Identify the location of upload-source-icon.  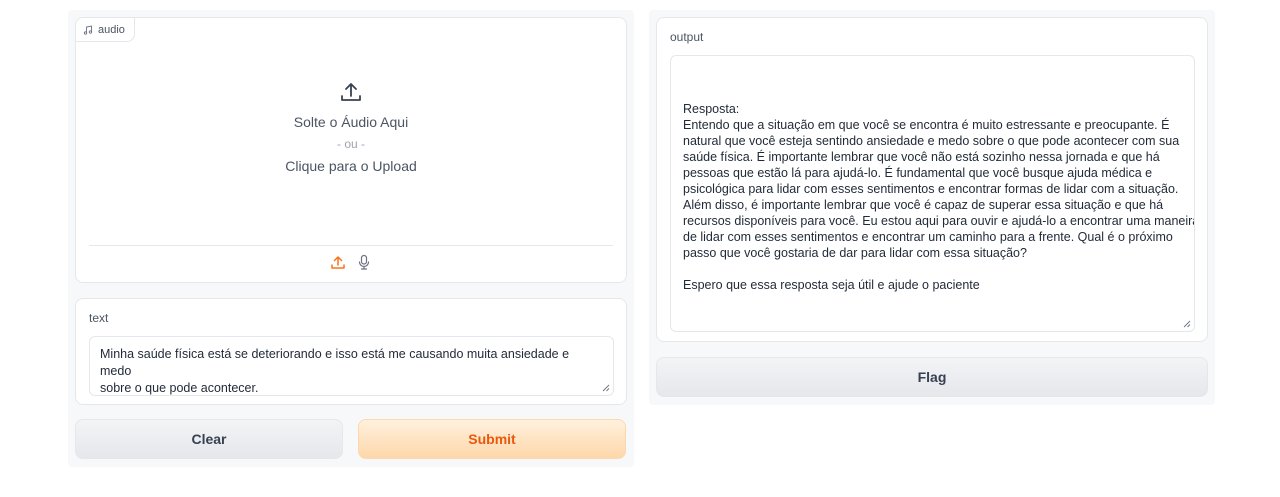
(338, 262).